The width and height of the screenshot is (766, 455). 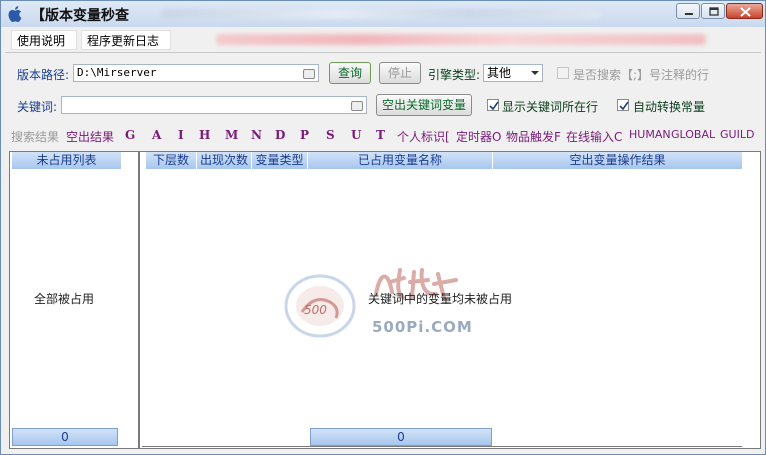 What do you see at coordinates (130, 135) in the screenshot?
I see `filter-g: G` at bounding box center [130, 135].